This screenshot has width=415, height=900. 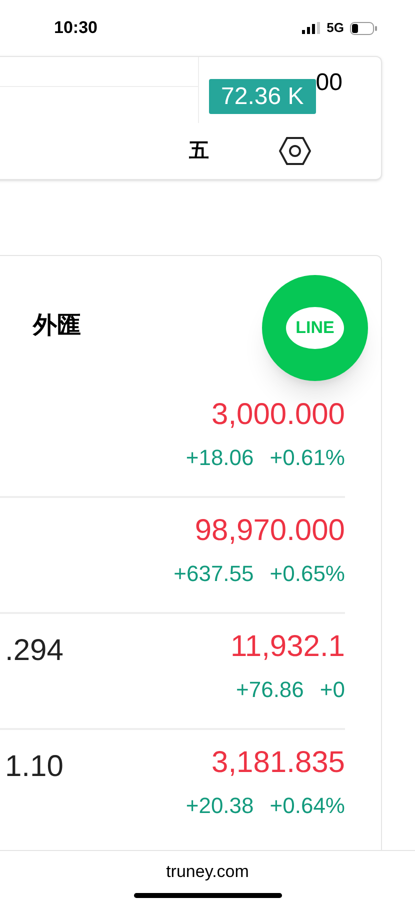 I want to click on value-text: .294, so click(x=34, y=650).